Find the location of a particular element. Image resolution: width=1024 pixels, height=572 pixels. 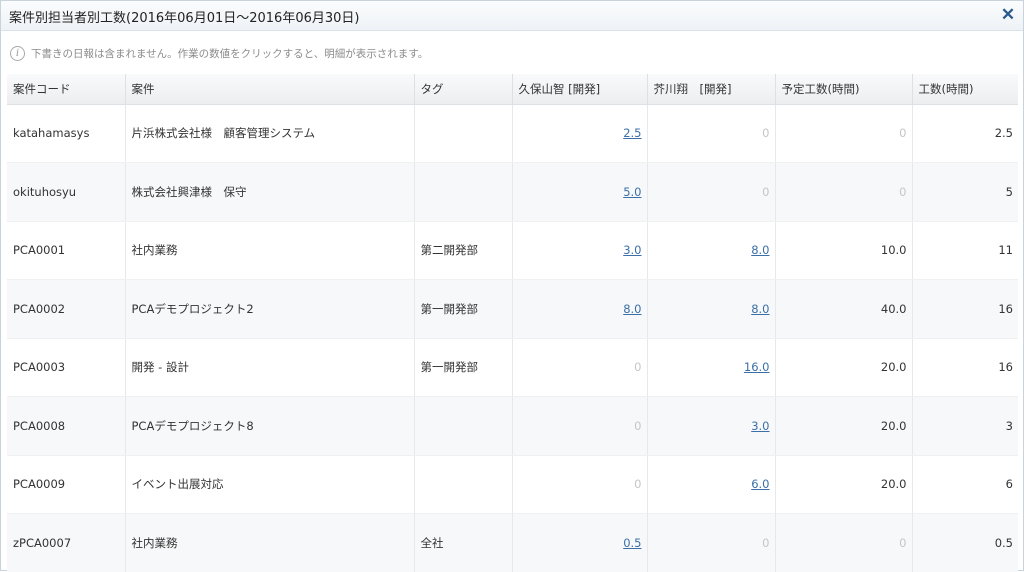

cell-planned-hours: 40.0 is located at coordinates (843, 309).